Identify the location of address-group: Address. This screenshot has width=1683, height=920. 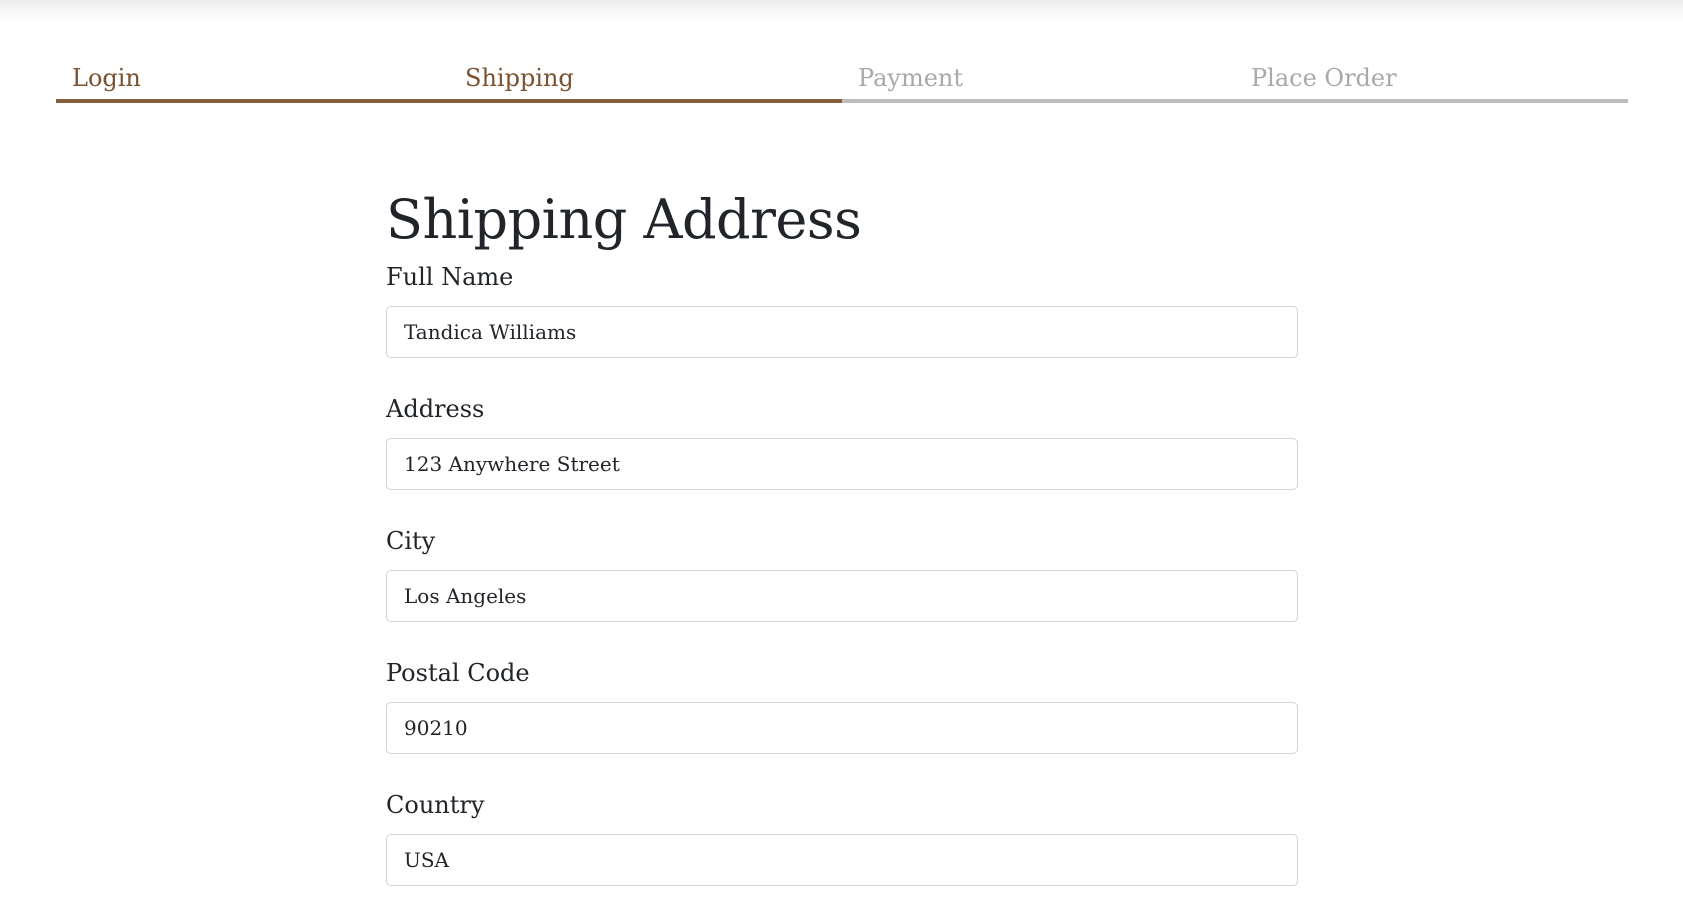
(842, 441).